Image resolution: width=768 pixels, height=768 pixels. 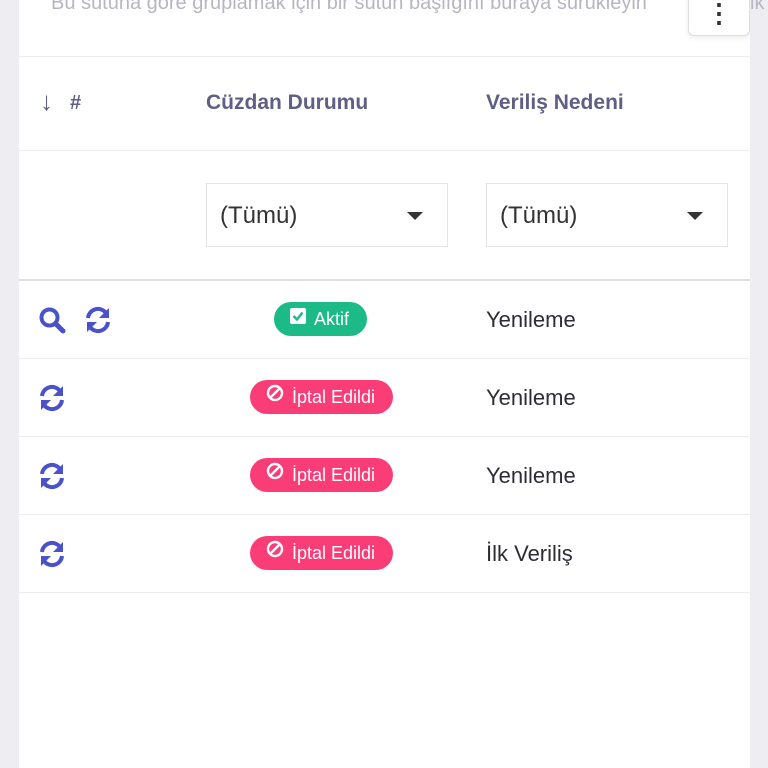 What do you see at coordinates (757, 7) in the screenshot?
I see `clipped-text: ik` at bounding box center [757, 7].